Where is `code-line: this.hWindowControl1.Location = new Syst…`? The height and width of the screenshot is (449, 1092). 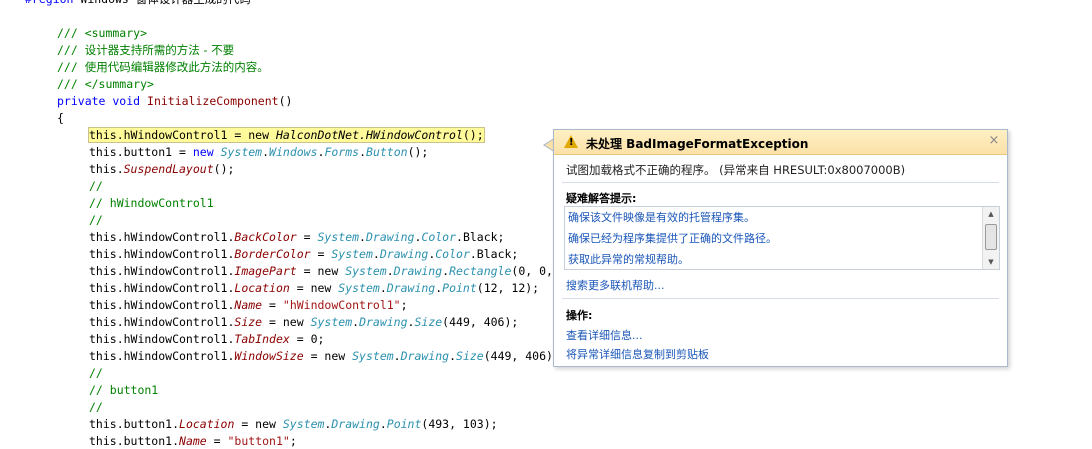 code-line: this.hWindowControl1.Location = new Syst… is located at coordinates (314, 288).